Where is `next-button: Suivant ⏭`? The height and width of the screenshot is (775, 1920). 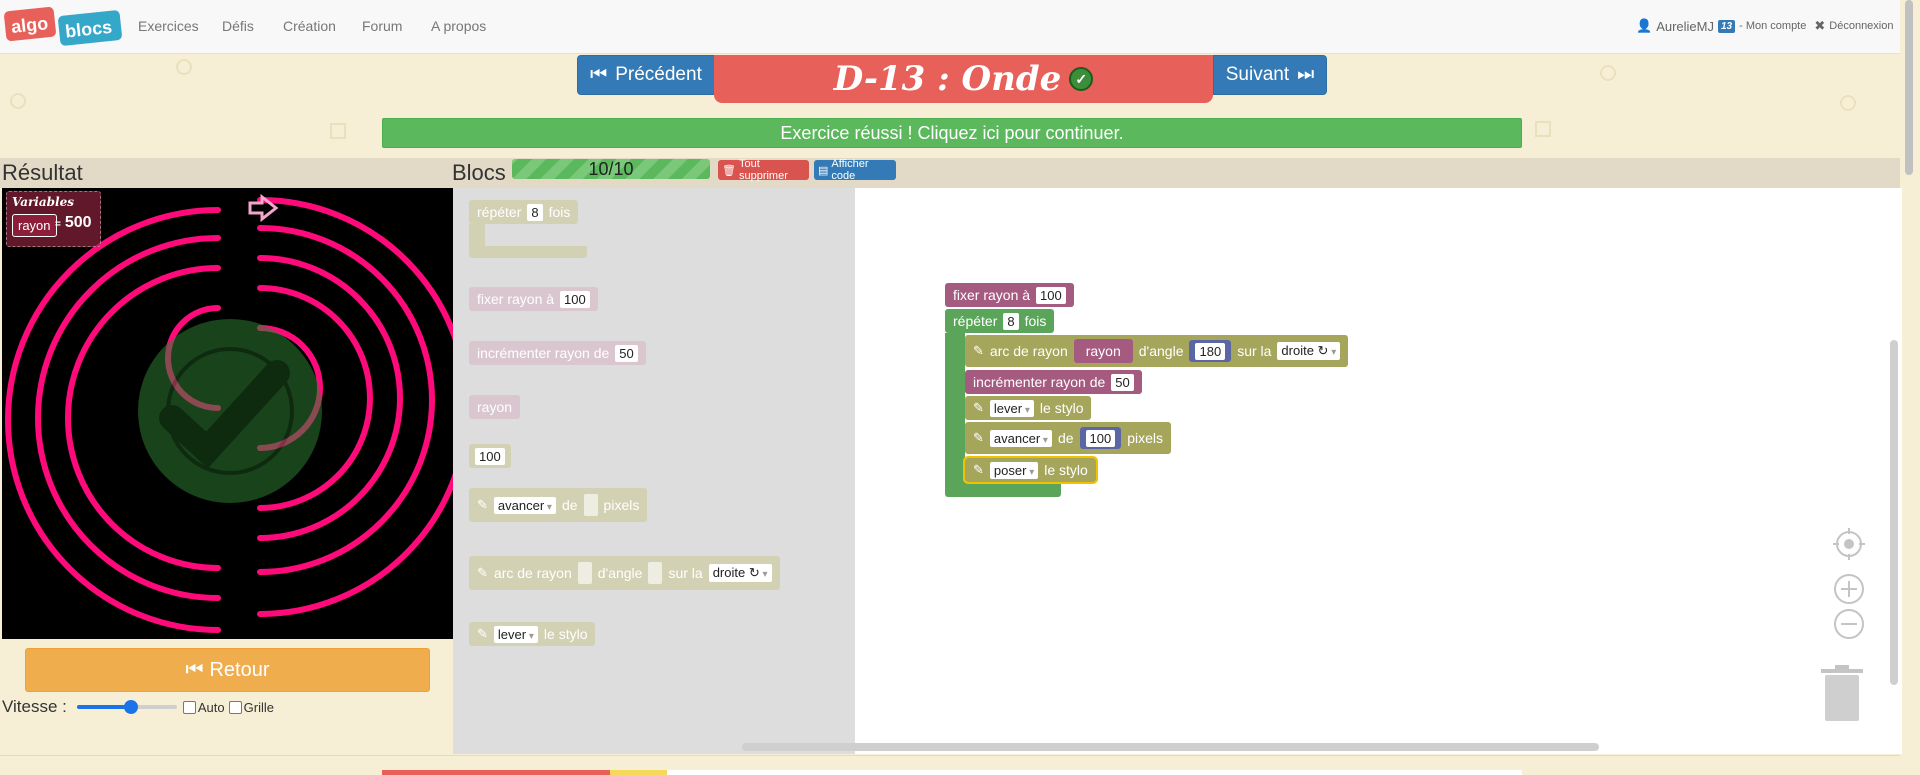 next-button: Suivant ⏭ is located at coordinates (1270, 75).